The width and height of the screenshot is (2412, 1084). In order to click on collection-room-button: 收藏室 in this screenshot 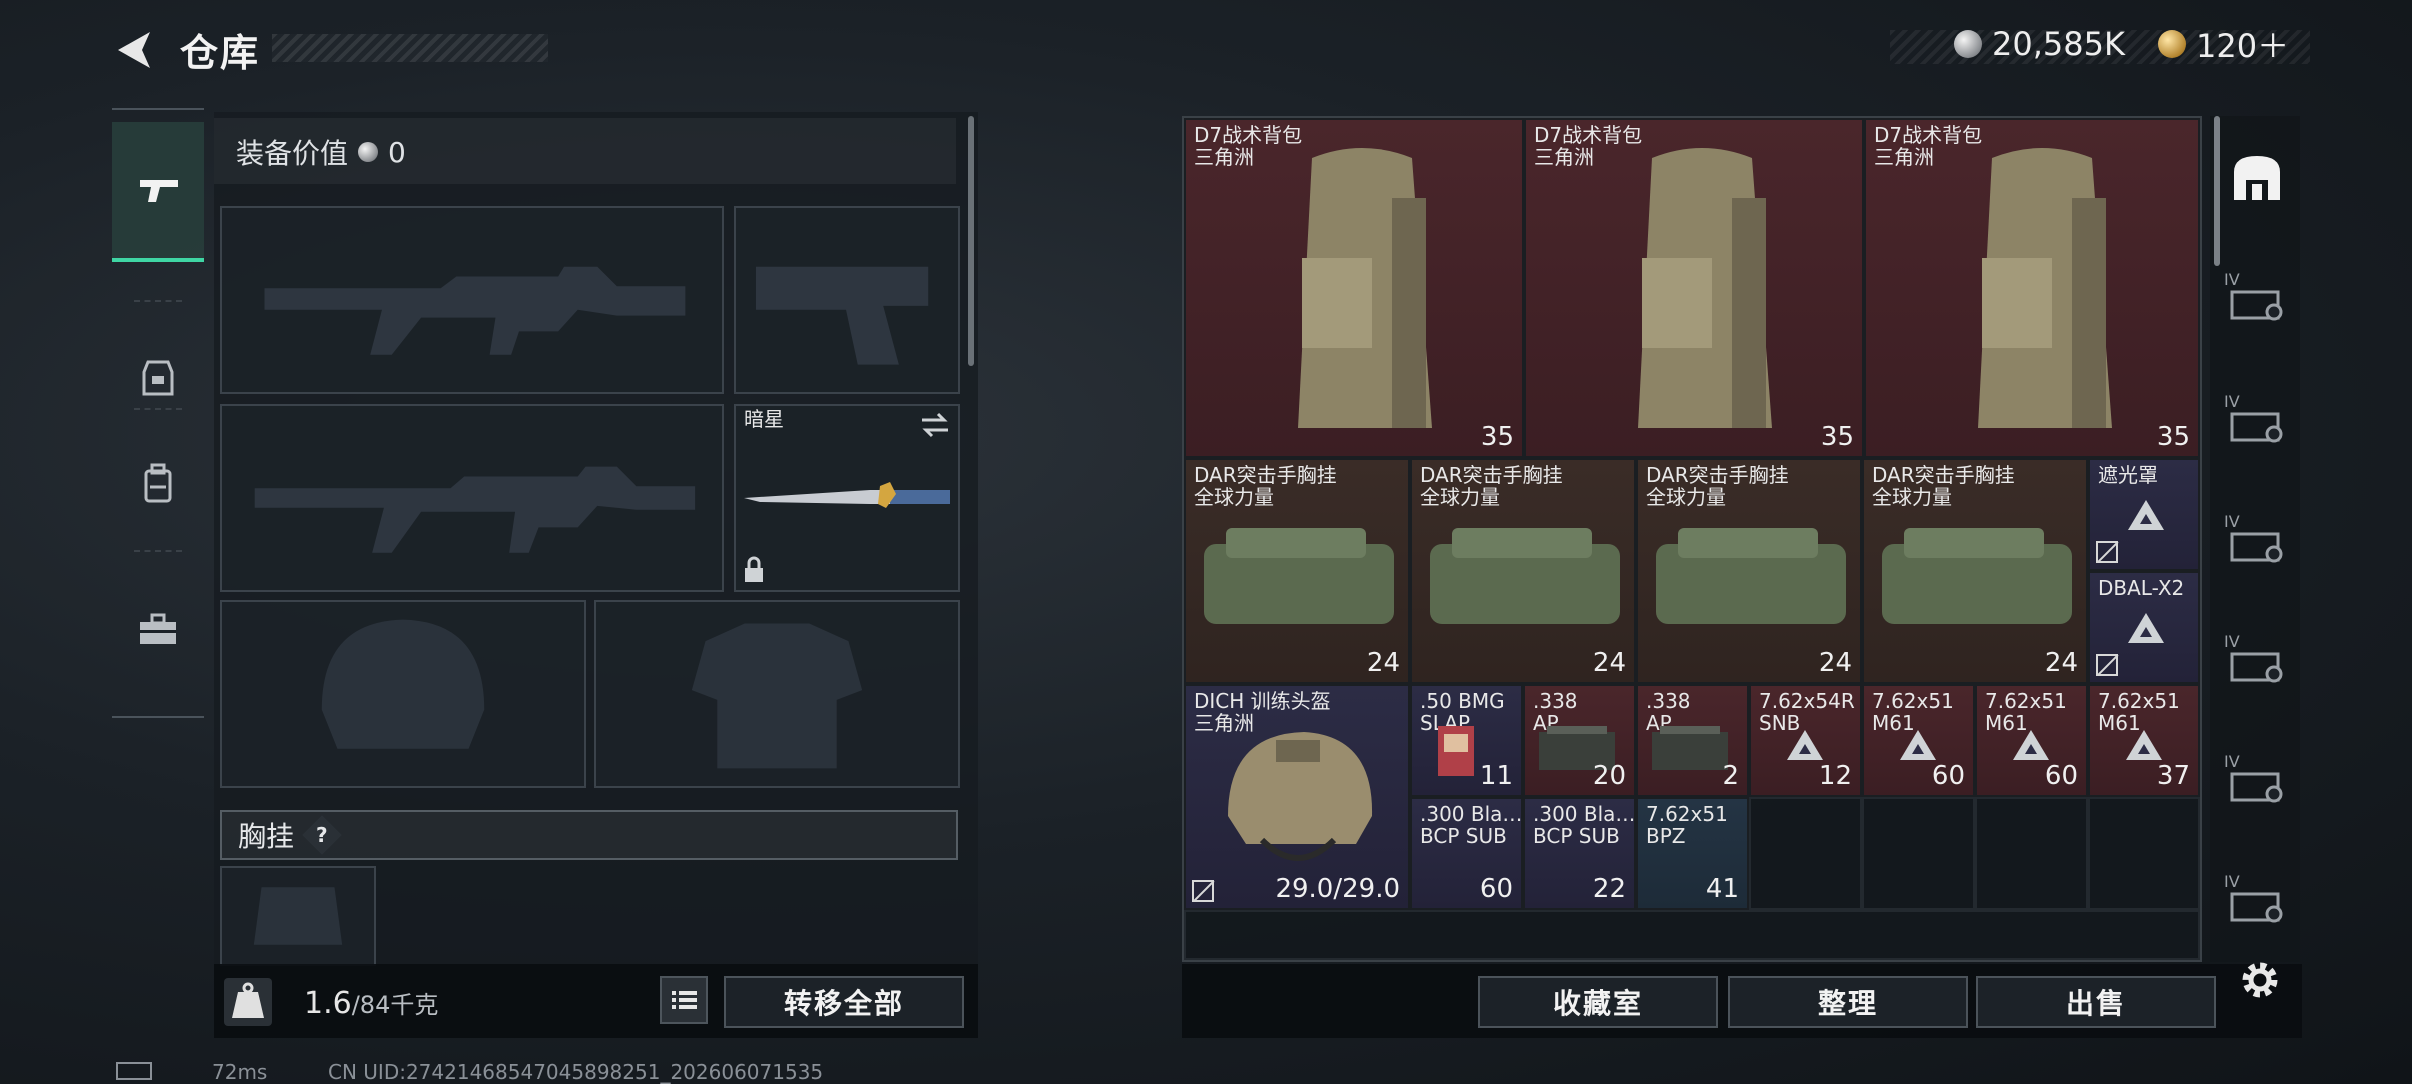, I will do `click(1598, 1002)`.